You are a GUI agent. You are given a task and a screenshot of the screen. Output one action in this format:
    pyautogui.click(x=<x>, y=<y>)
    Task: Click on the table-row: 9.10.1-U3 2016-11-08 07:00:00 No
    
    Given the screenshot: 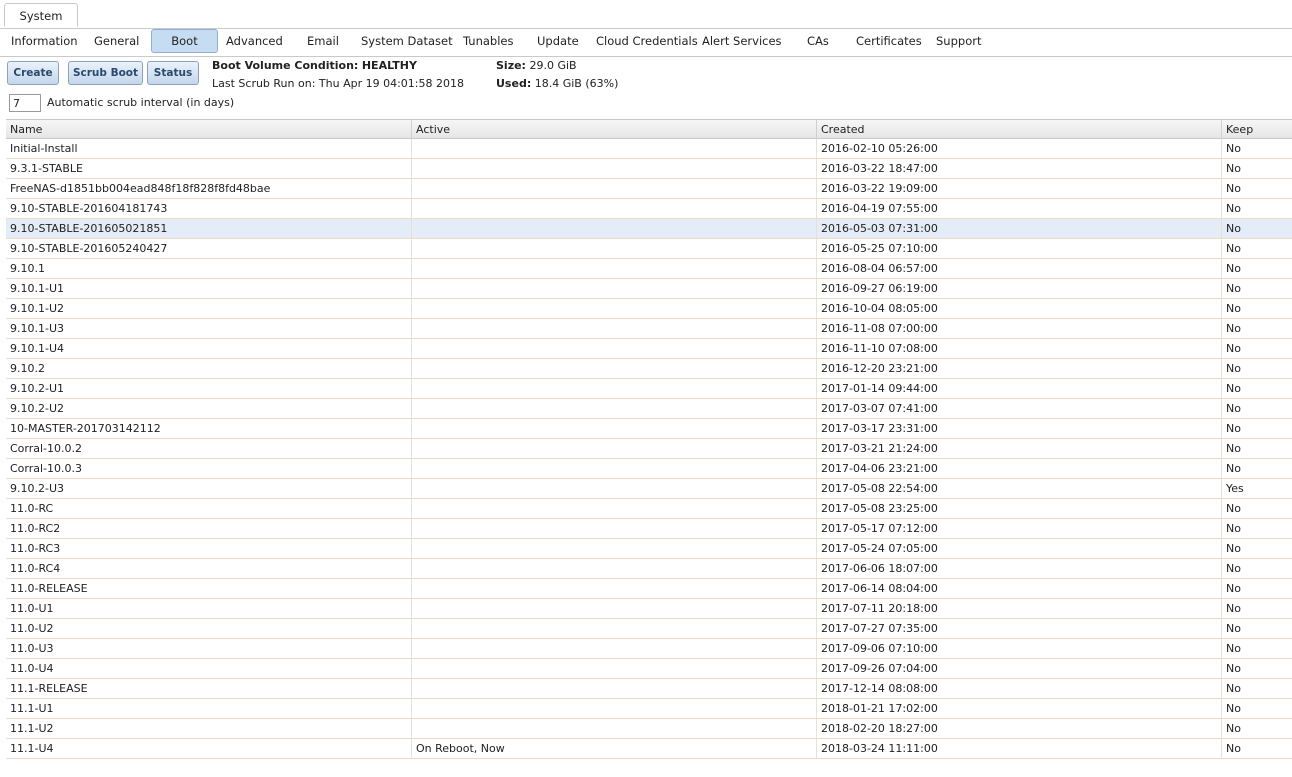 What is the action you would take?
    pyautogui.click(x=649, y=329)
    